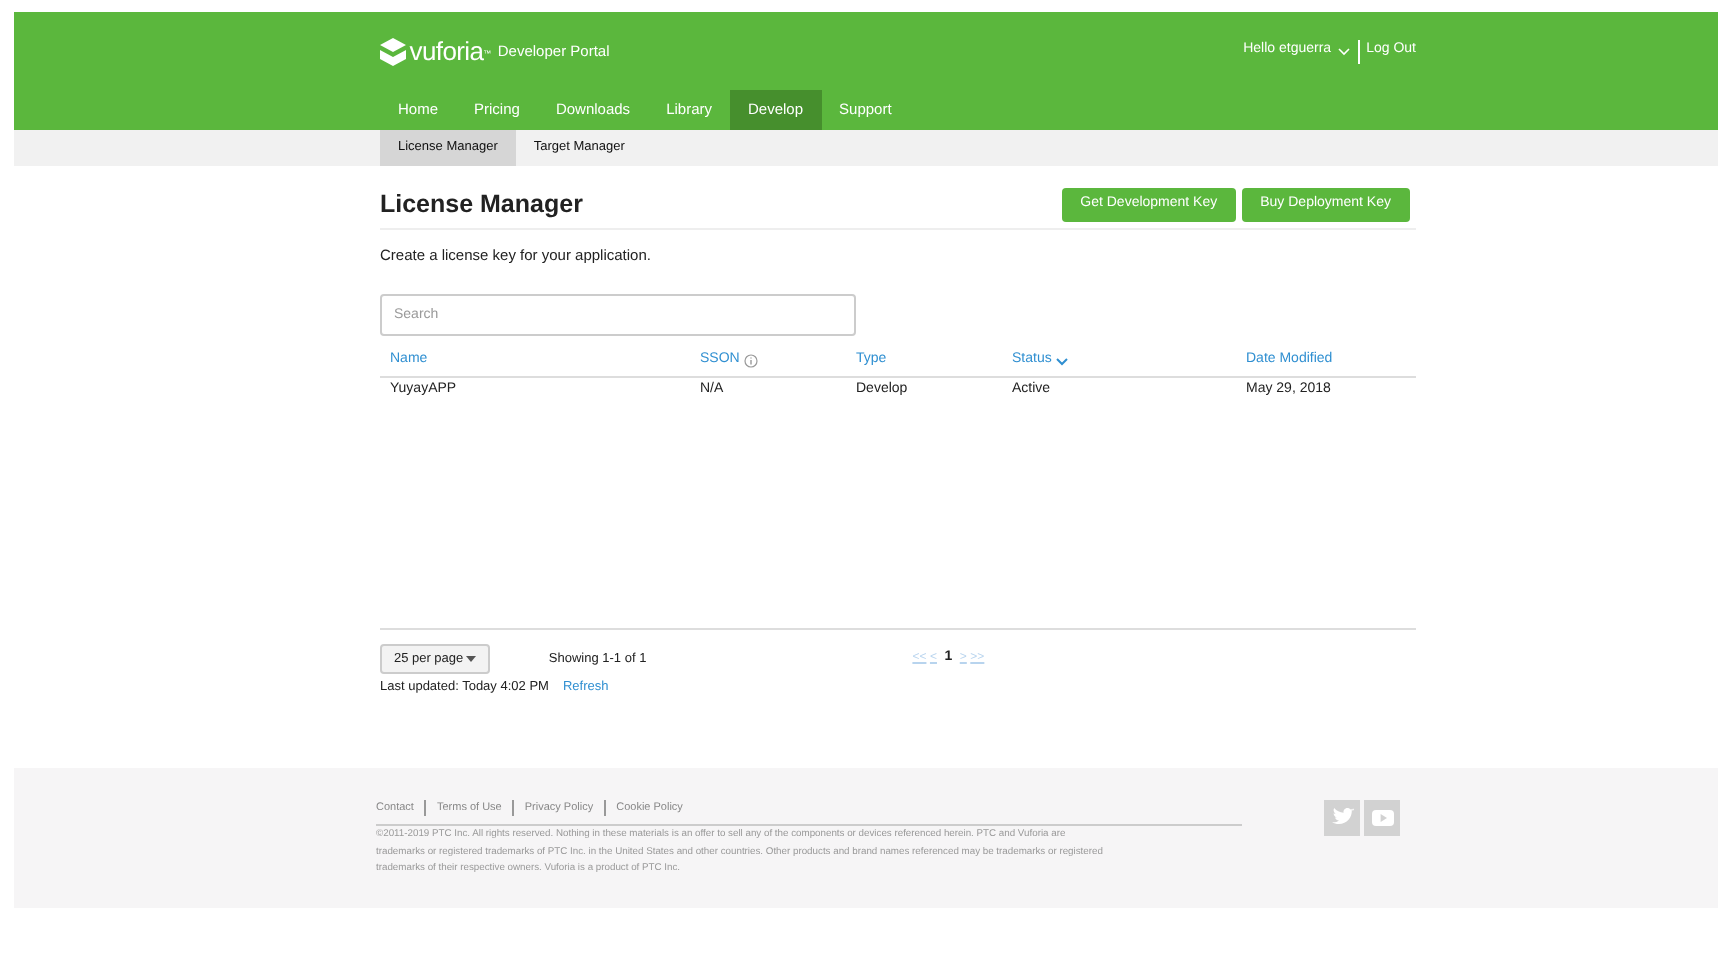  I want to click on youtube-icon, so click(1382, 817).